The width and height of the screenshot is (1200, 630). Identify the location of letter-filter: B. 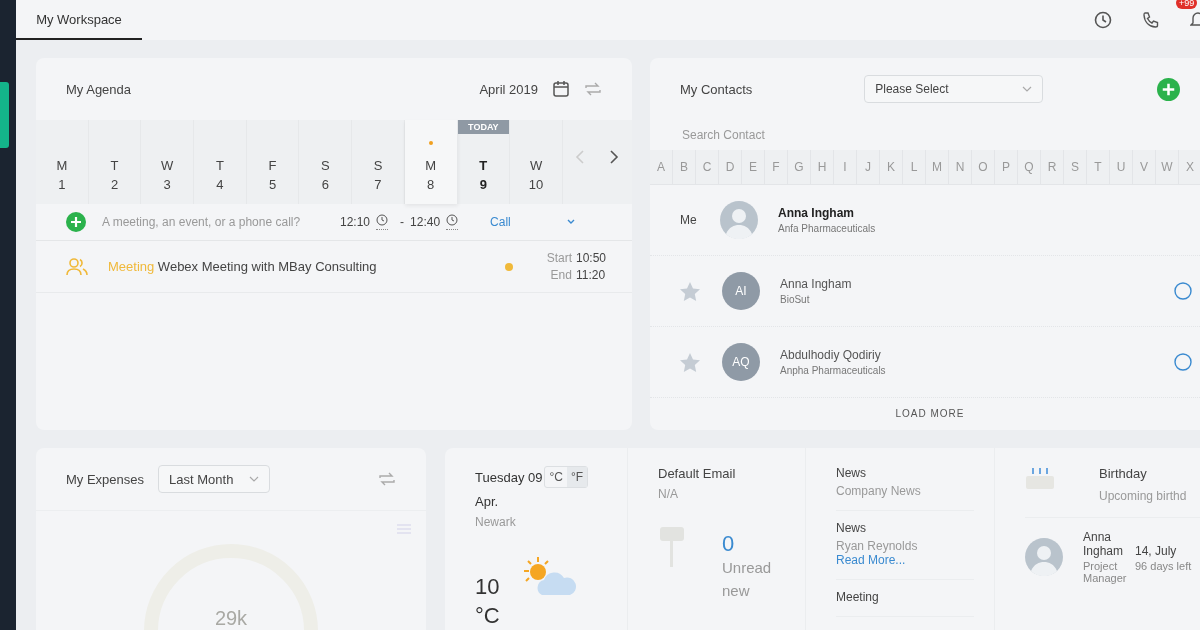
(684, 167).